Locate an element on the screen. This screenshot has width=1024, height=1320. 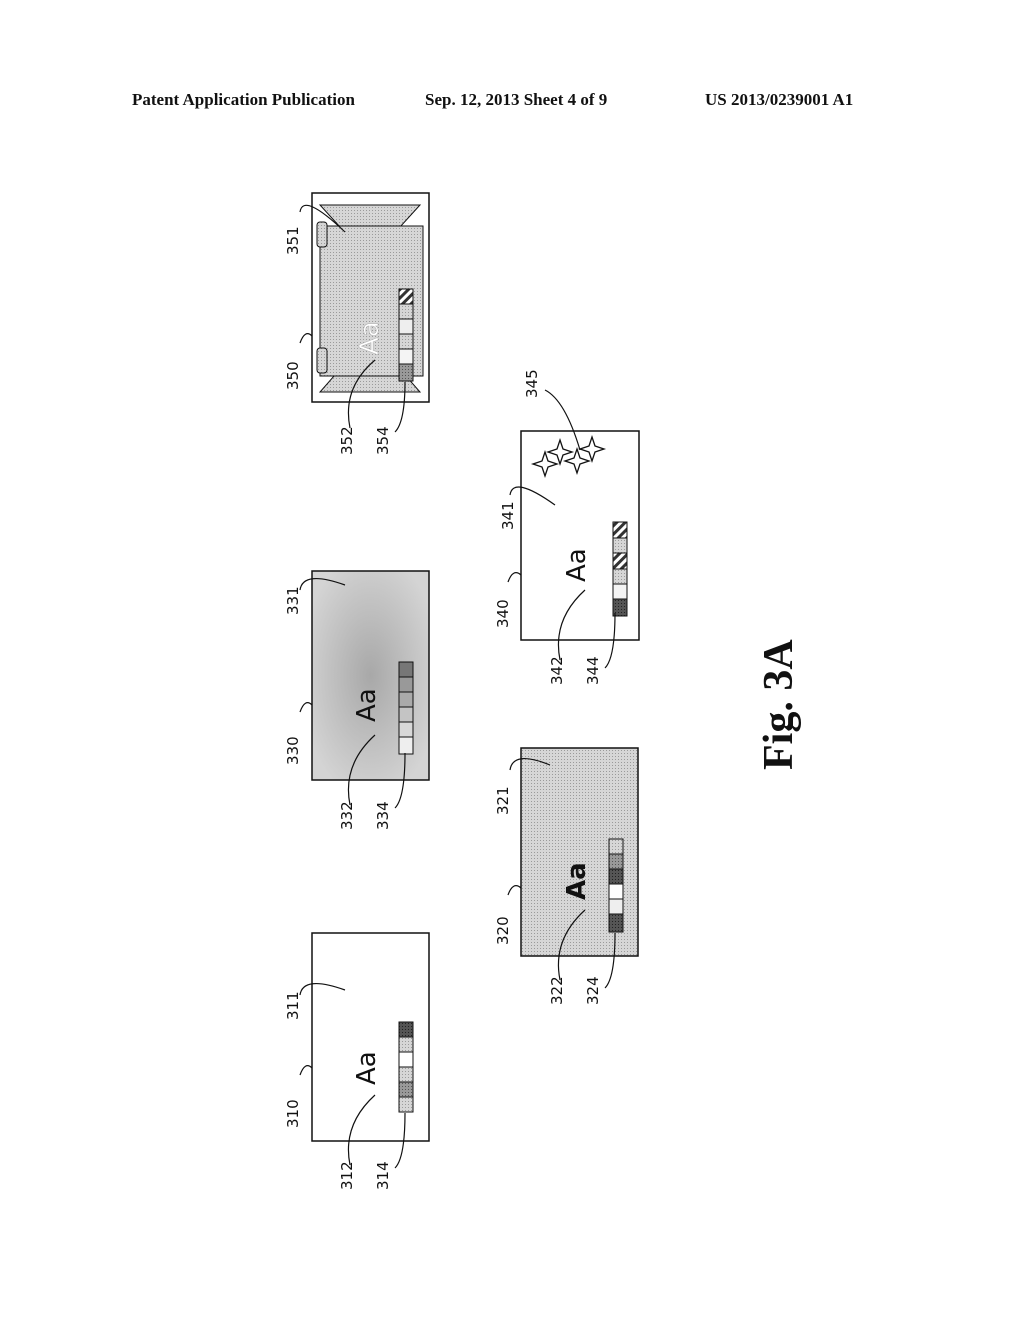
ref-340: 340 is located at coordinates (503, 613).